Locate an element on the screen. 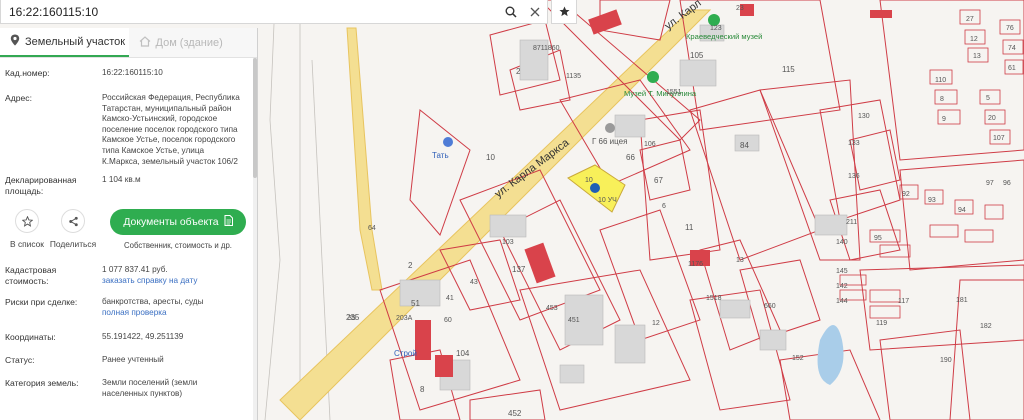 This screenshot has height=420, width=1024. share-icon is located at coordinates (73, 221).